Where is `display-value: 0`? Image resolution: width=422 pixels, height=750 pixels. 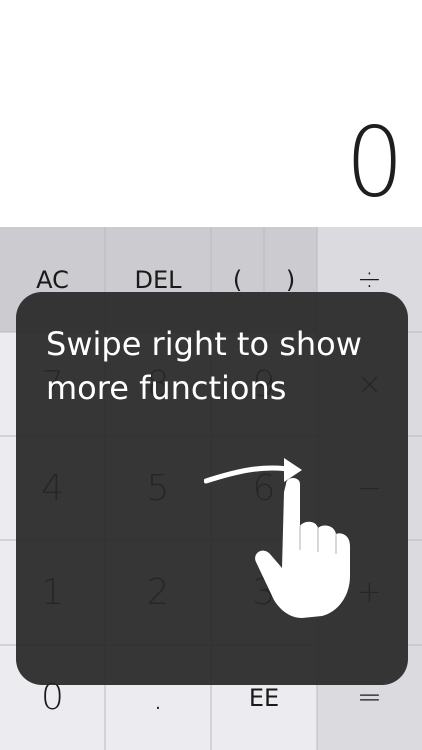
display-value: 0 is located at coordinates (374, 162).